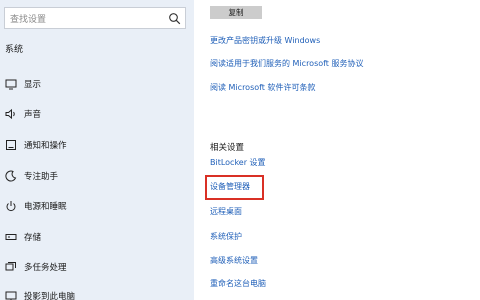  Describe the element at coordinates (97, 114) in the screenshot. I see `sidebar-item-sound: 声音` at that location.